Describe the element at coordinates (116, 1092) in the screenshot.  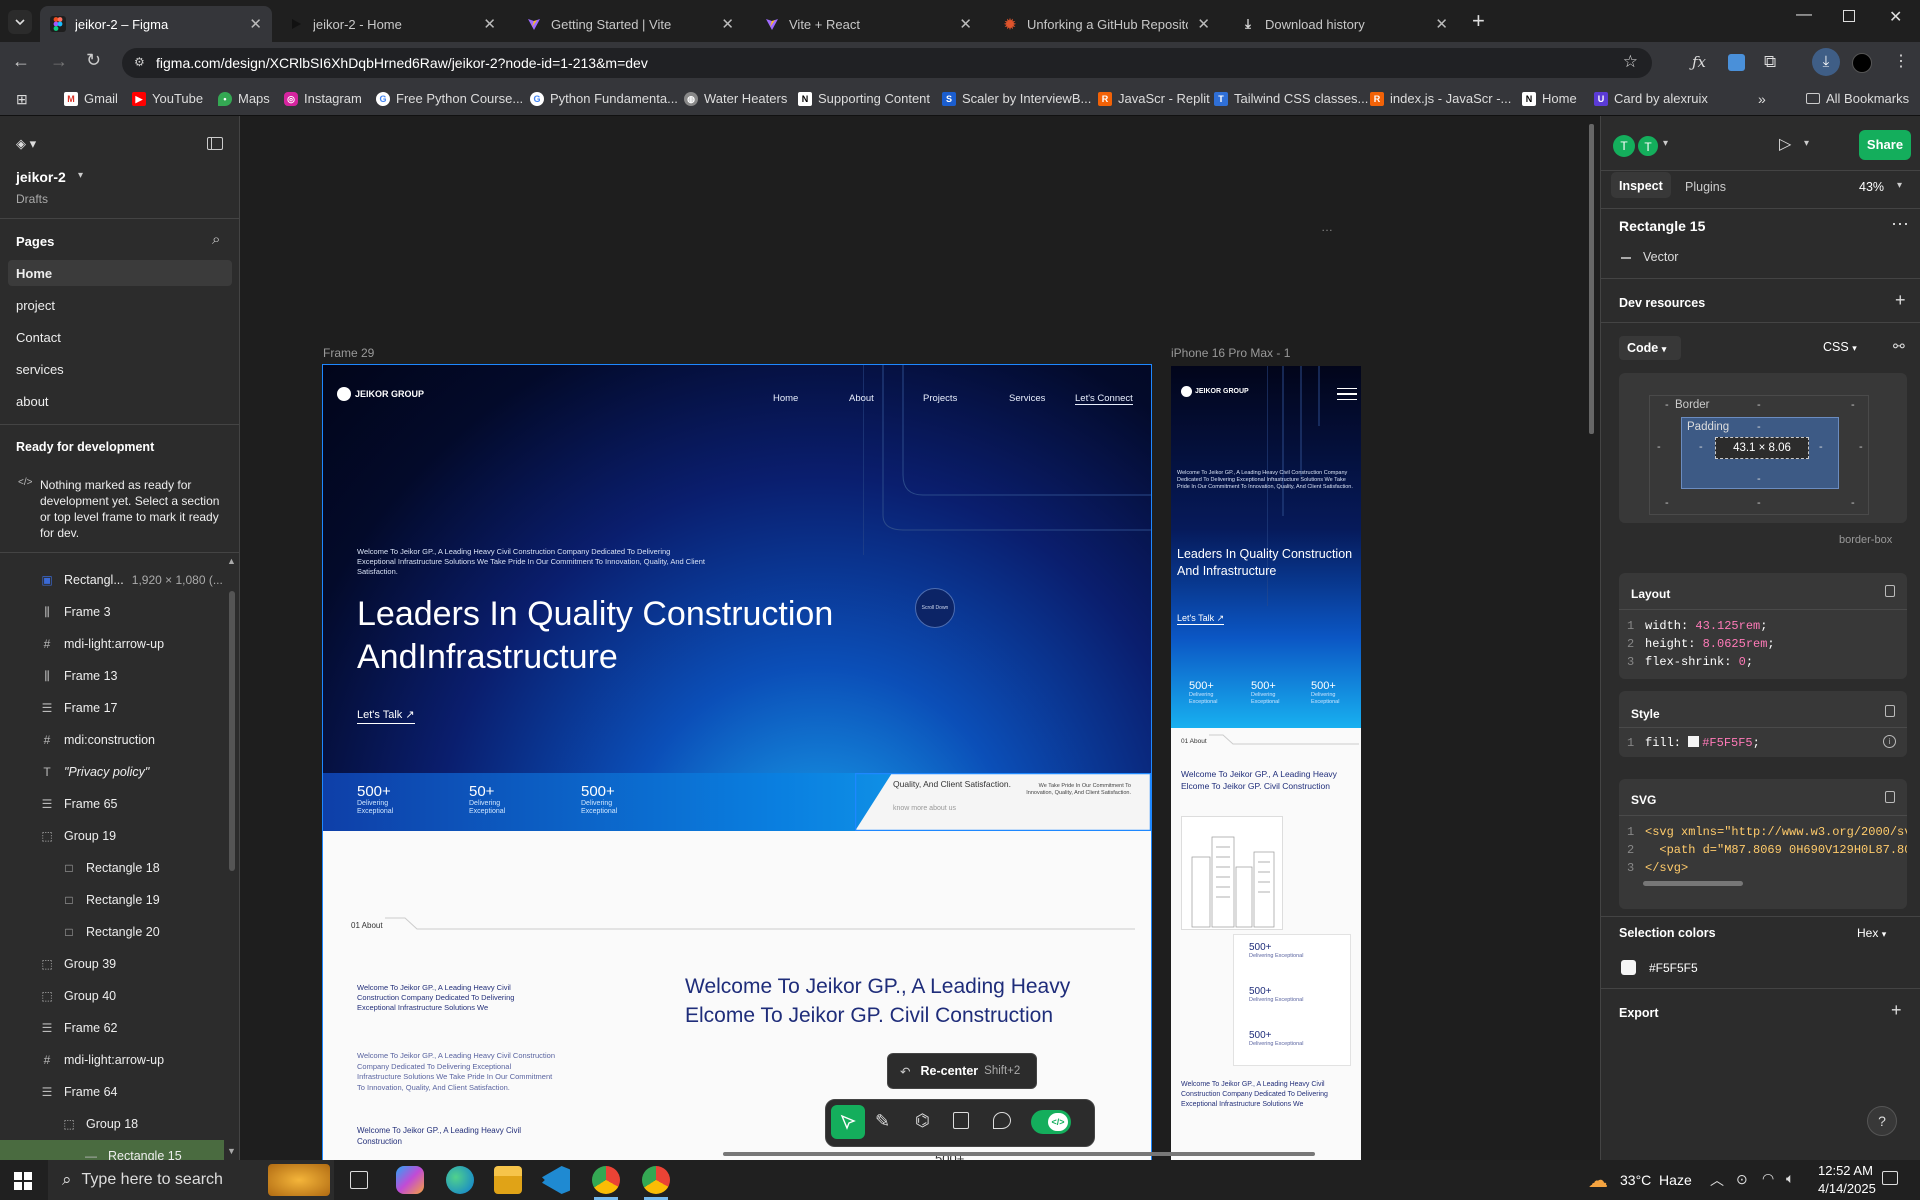
I see `layer-row: ☰ Frame 64` at that location.